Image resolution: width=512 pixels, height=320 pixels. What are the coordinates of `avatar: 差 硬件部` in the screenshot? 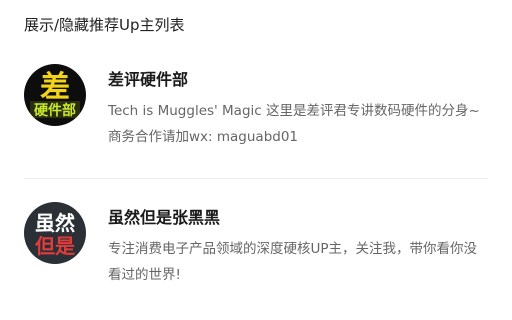 It's located at (55, 95).